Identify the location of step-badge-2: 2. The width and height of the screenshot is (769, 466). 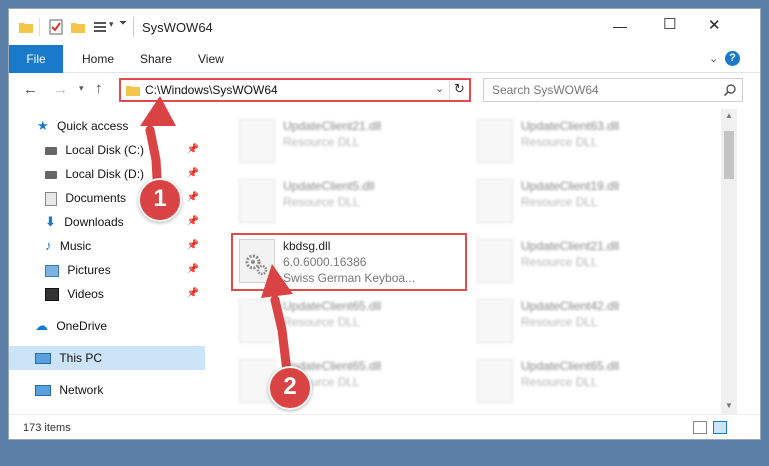
(290, 388).